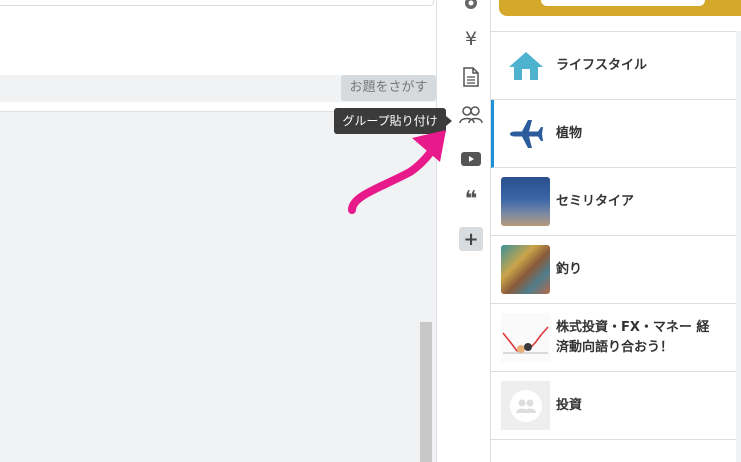  What do you see at coordinates (525, 337) in the screenshot?
I see `stock-chart-thumbnail` at bounding box center [525, 337].